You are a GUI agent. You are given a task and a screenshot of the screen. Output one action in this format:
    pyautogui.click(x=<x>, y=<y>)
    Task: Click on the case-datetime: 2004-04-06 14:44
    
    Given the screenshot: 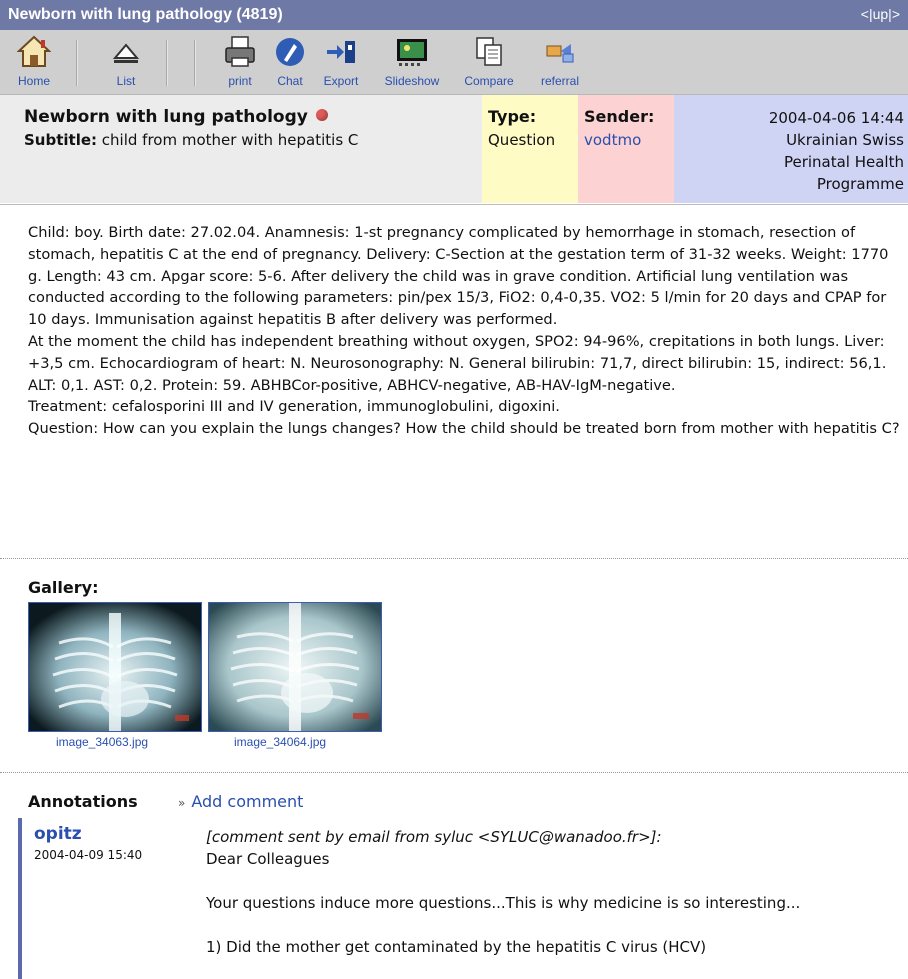 What is the action you would take?
    pyautogui.click(x=836, y=118)
    